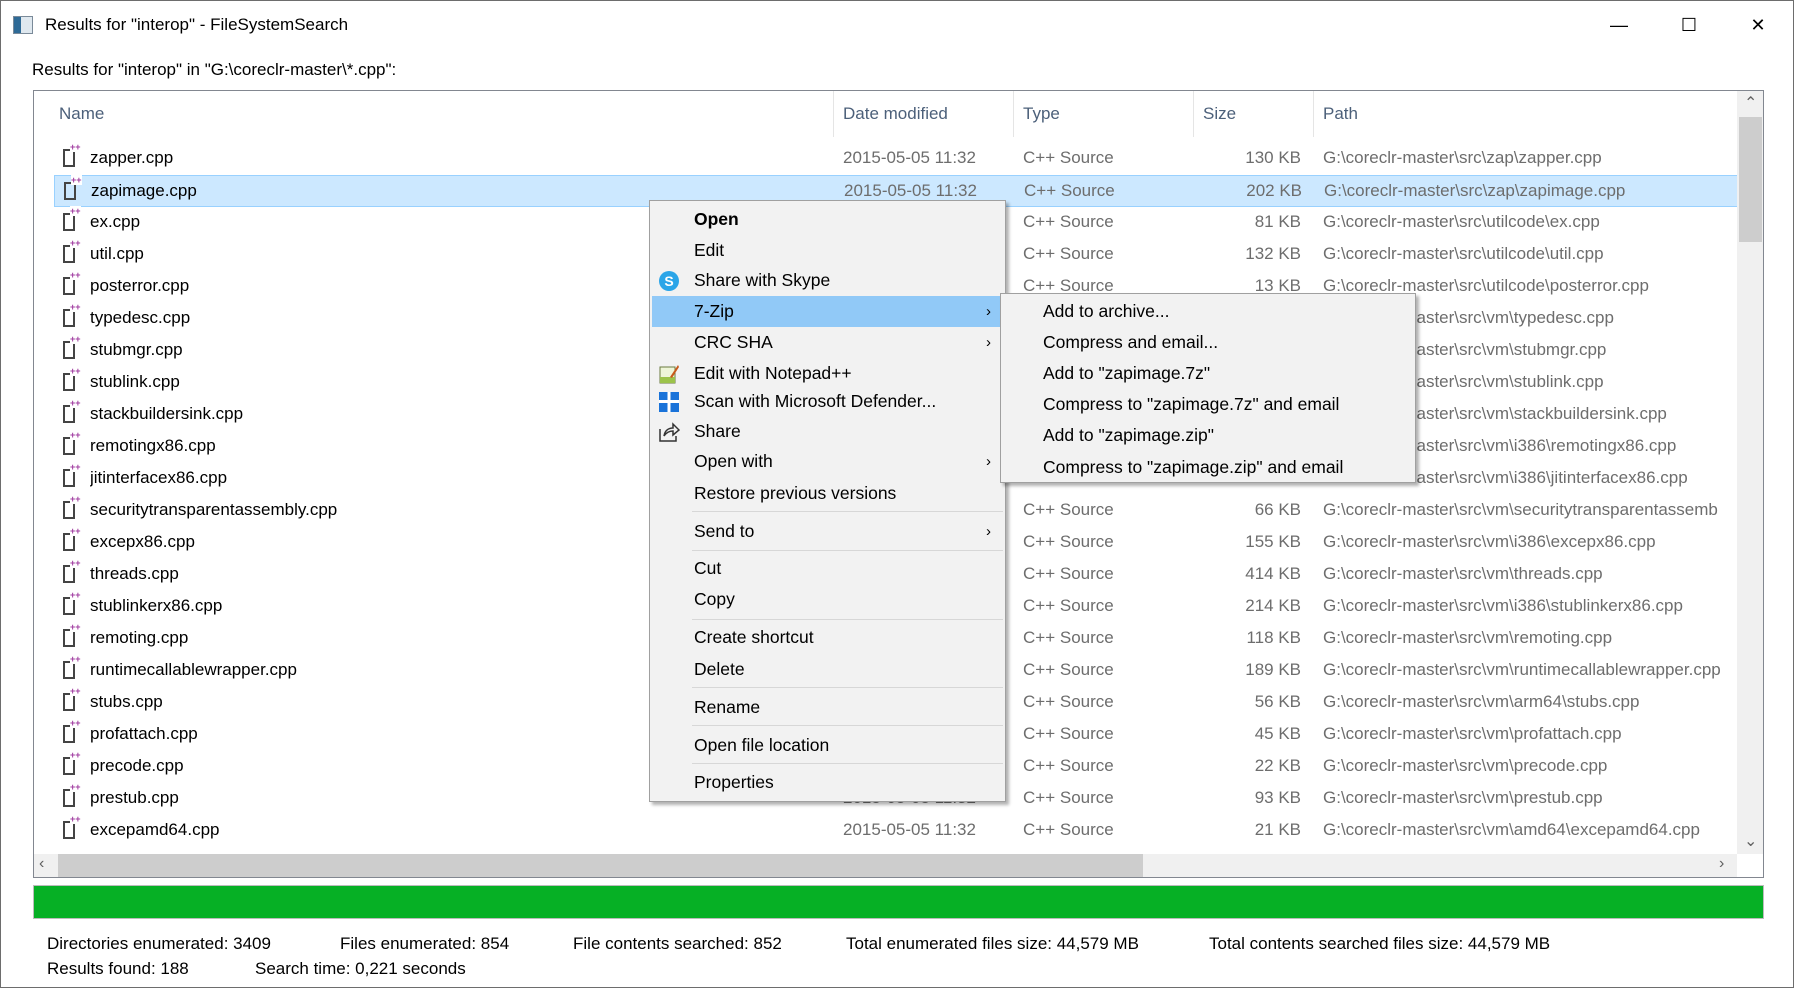 This screenshot has height=988, width=1794. What do you see at coordinates (827, 250) in the screenshot?
I see `menu-item-edit: Edit` at bounding box center [827, 250].